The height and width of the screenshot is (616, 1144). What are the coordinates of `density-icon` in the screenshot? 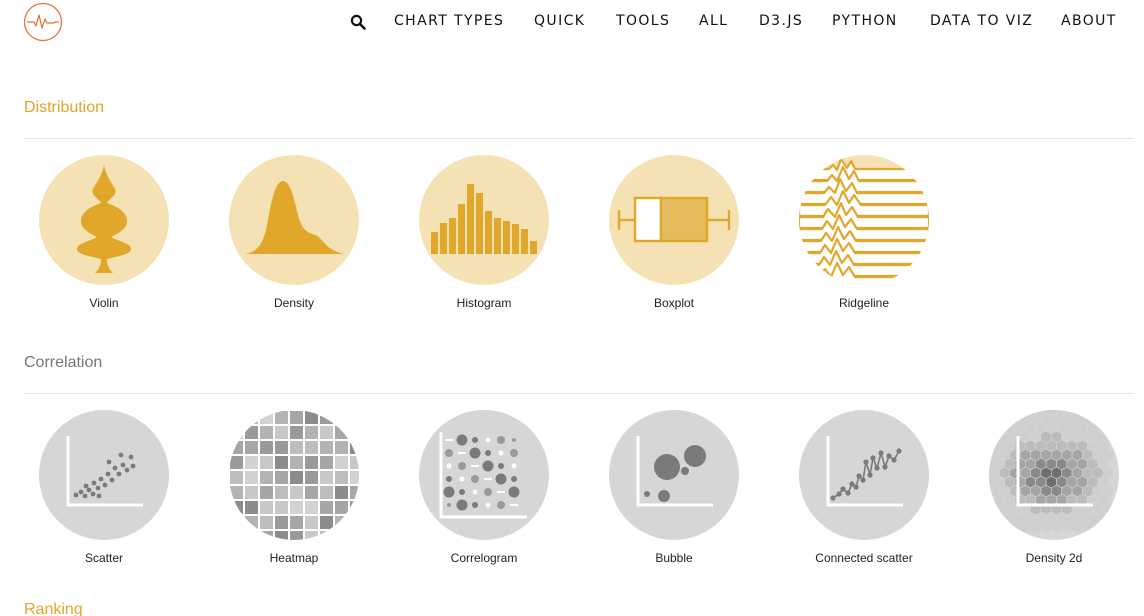 It's located at (294, 220).